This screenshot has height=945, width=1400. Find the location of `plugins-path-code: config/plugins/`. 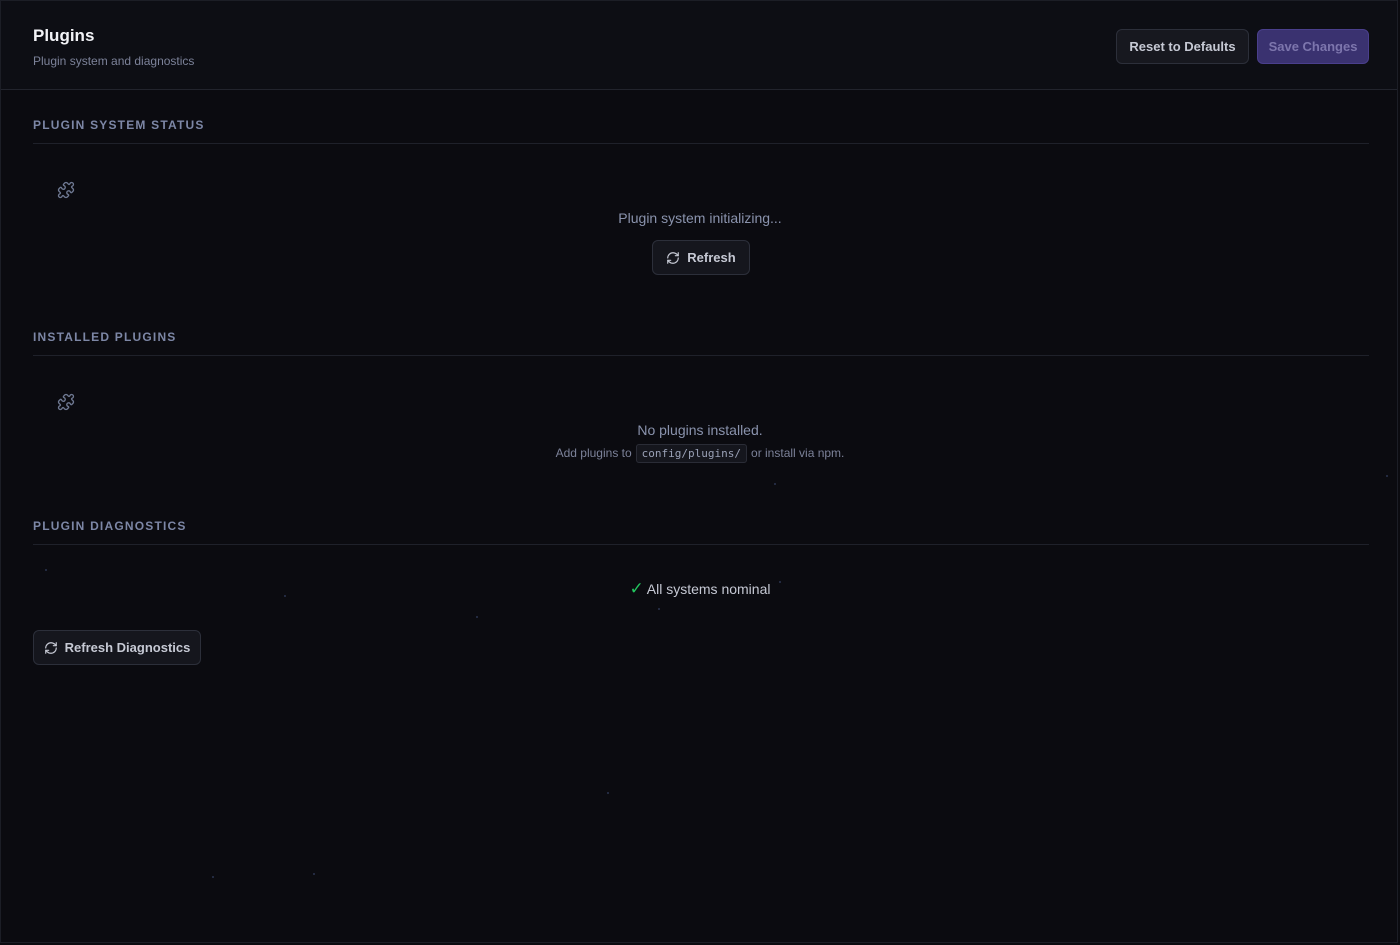

plugins-path-code: config/plugins/ is located at coordinates (691, 453).